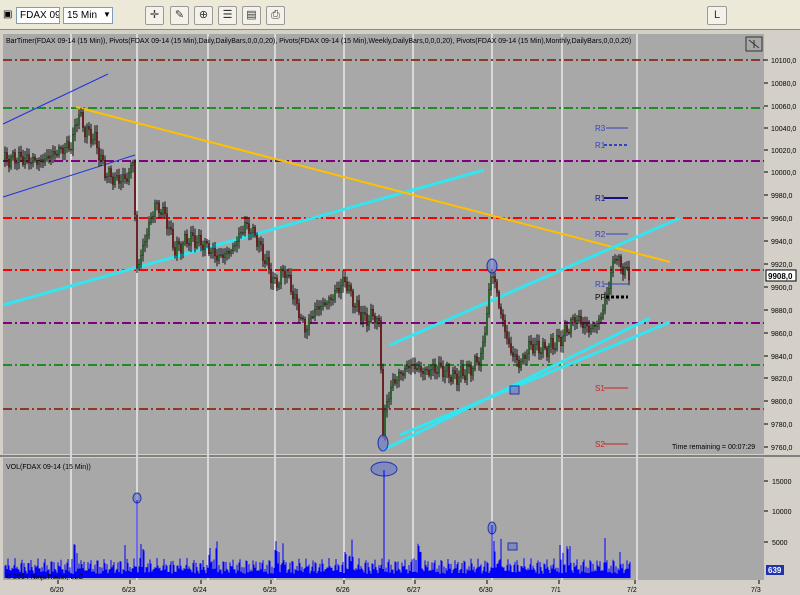 This screenshot has width=800, height=595. Describe the element at coordinates (44, 577) in the screenshot. I see `copyright-text: © 2014 NinjaTrader, LLC` at that location.